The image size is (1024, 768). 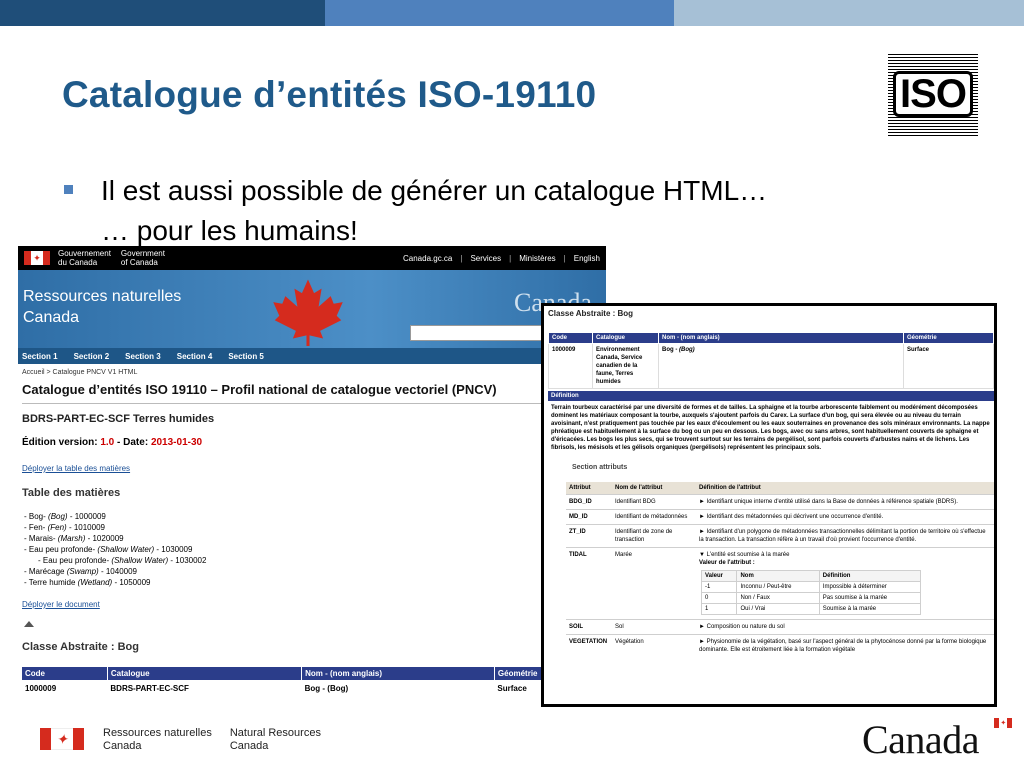 What do you see at coordinates (329, 94) in the screenshot?
I see `slide-title: Catalogue d’entités ISO-19110` at bounding box center [329, 94].